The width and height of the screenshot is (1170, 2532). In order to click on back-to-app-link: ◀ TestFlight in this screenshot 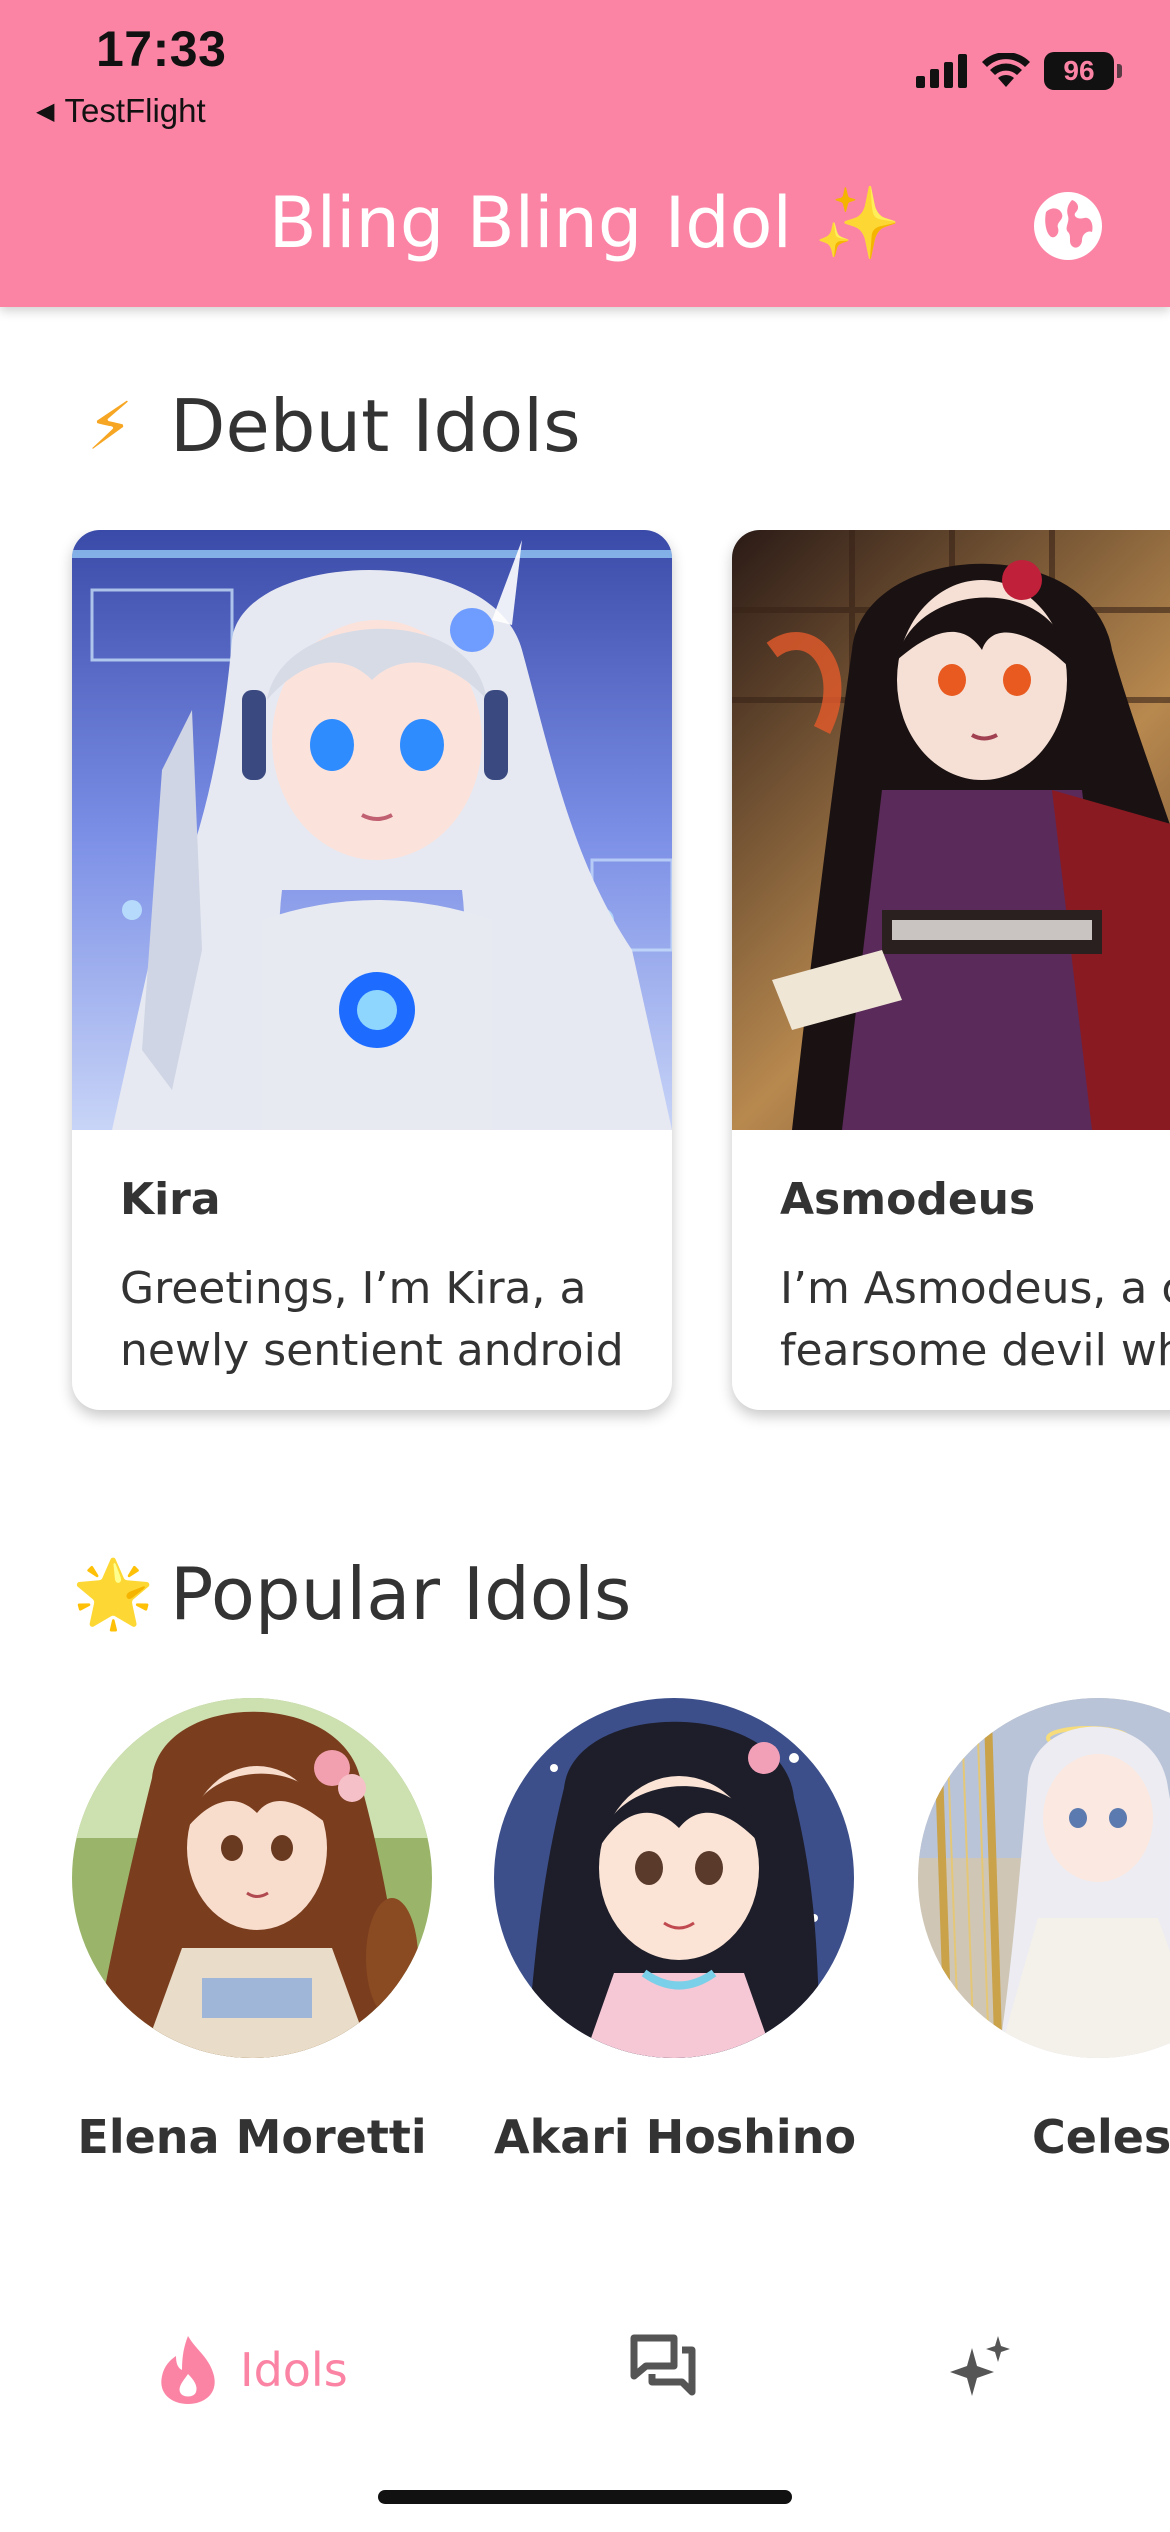, I will do `click(121, 111)`.